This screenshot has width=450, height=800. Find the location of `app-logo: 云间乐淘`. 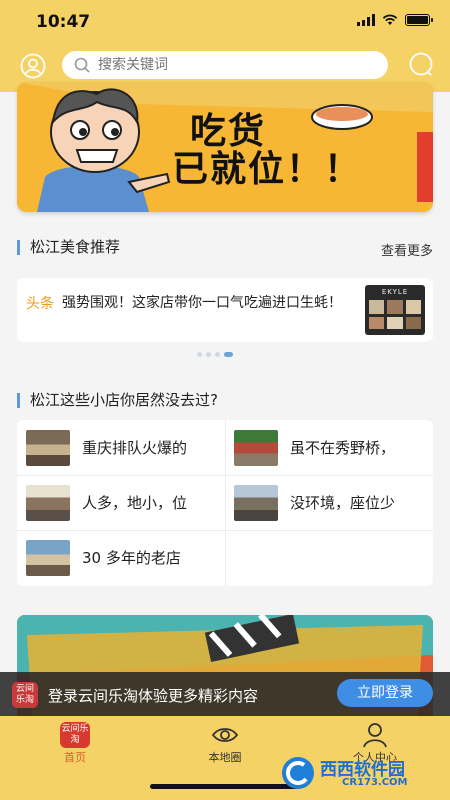

app-logo: 云间乐淘 is located at coordinates (25, 695).